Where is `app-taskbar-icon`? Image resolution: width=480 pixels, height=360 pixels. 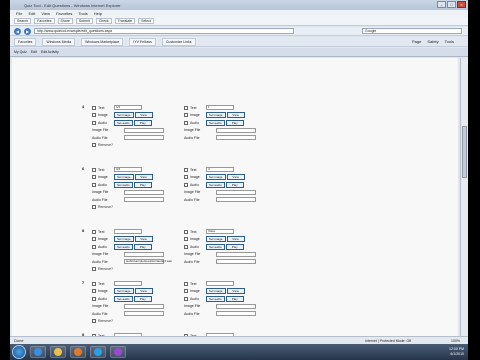
app-taskbar-icon is located at coordinates (118, 352).